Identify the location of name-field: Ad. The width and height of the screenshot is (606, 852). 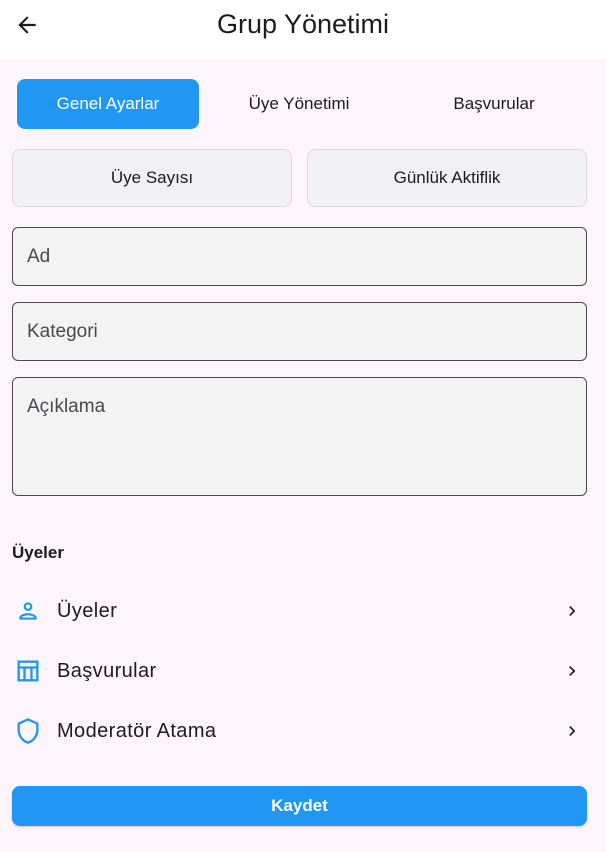
(299, 256).